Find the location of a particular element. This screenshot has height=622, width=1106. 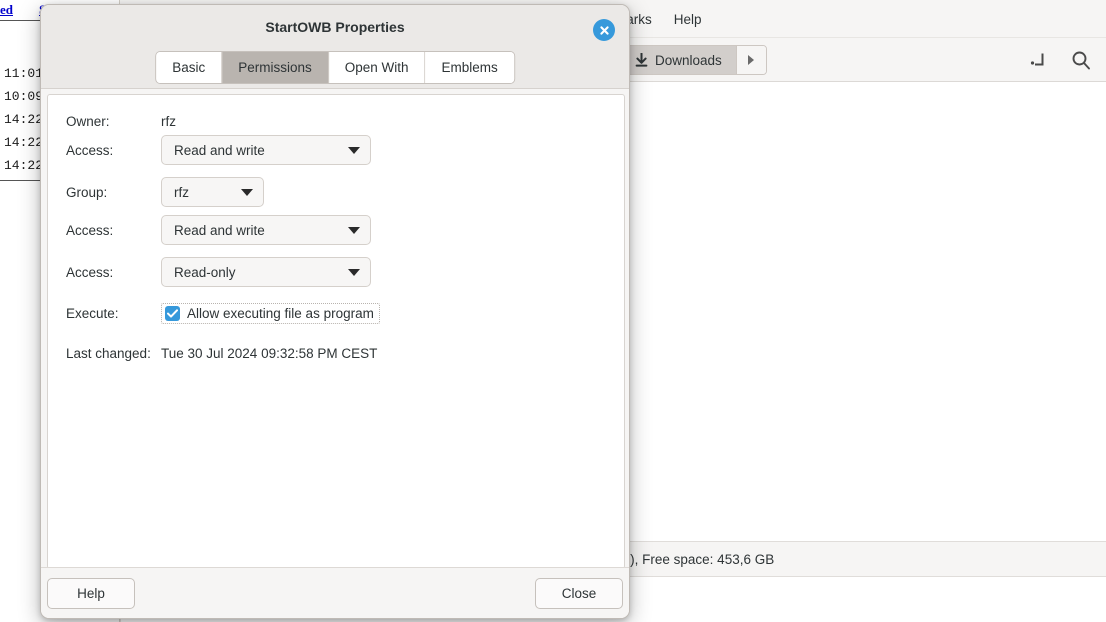

dialog-footer: Help Close is located at coordinates (335, 592).